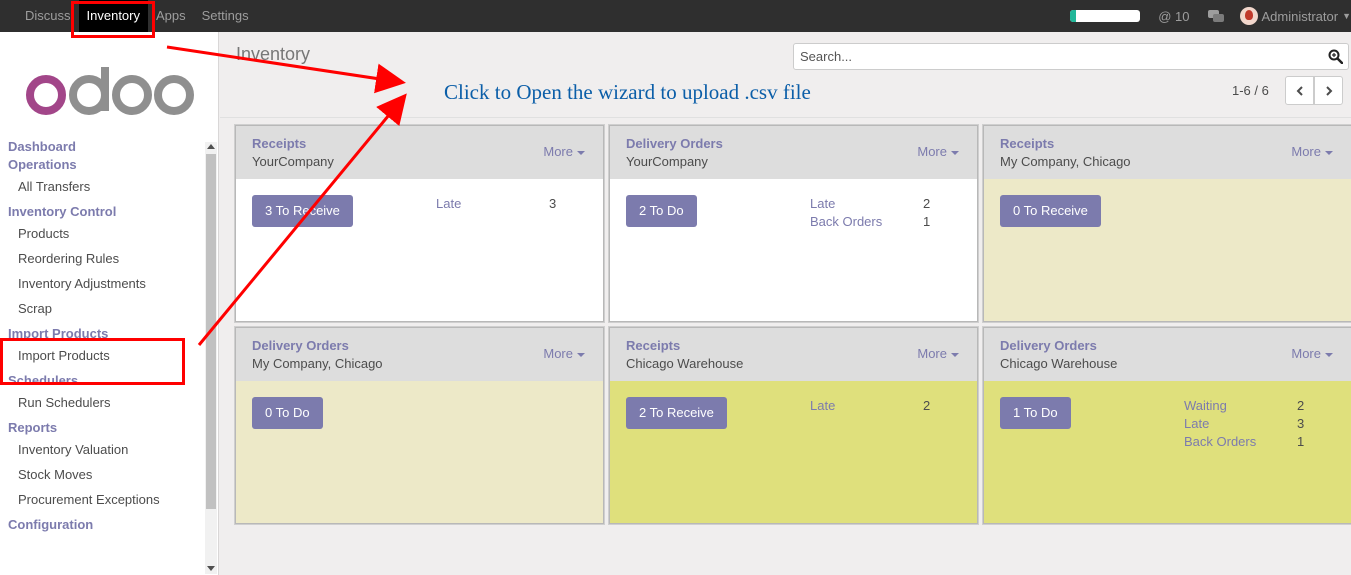 Image resolution: width=1351 pixels, height=575 pixels. I want to click on sidebar-item-all-transfers: All Transfers, so click(102, 186).